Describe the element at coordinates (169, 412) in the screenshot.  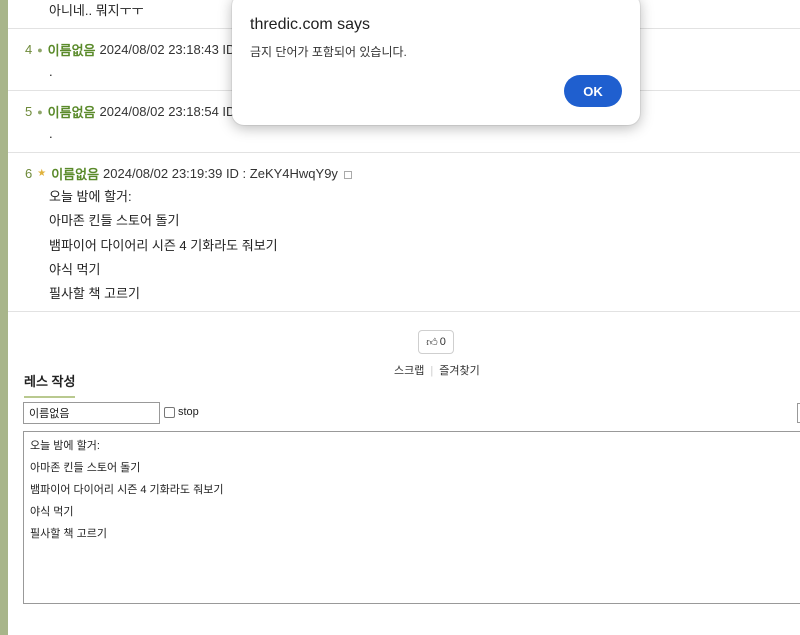
I see `stop-checkbox` at that location.